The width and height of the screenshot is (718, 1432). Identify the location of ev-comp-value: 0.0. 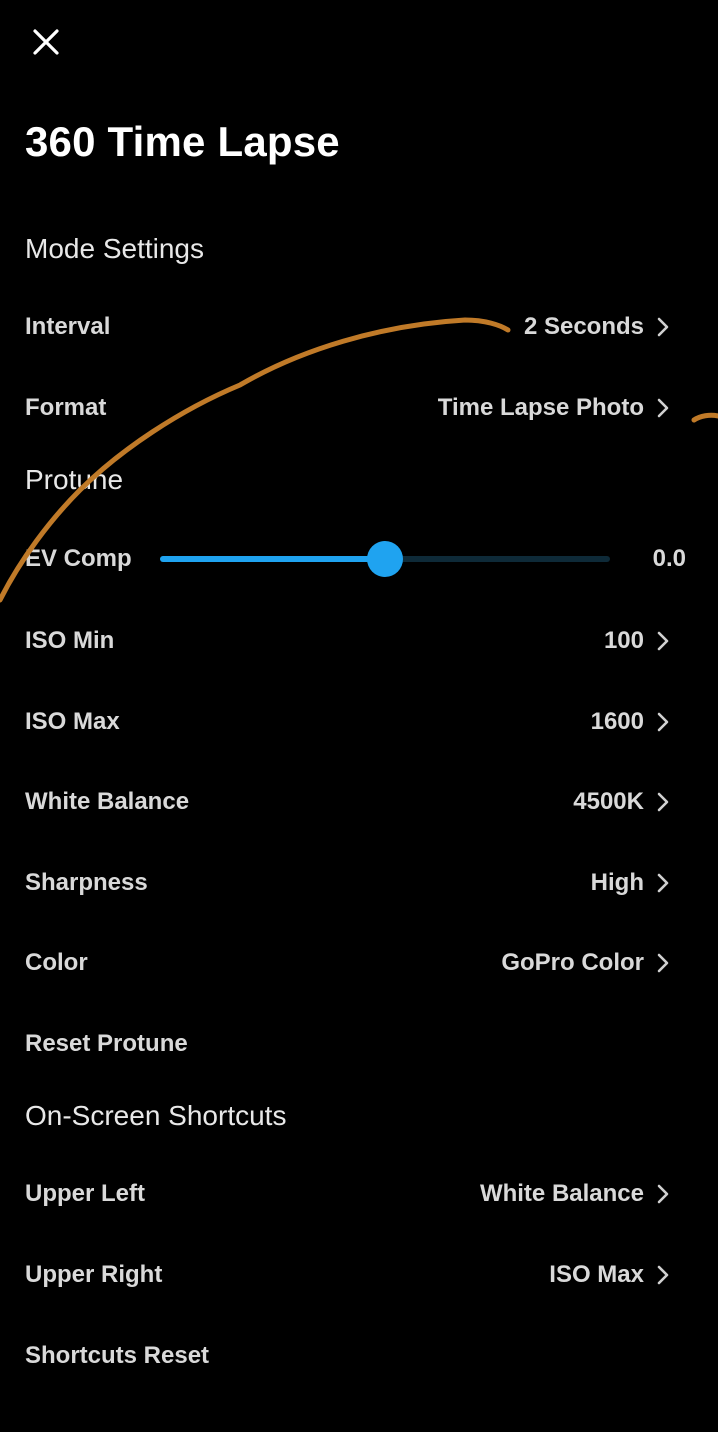
(669, 558).